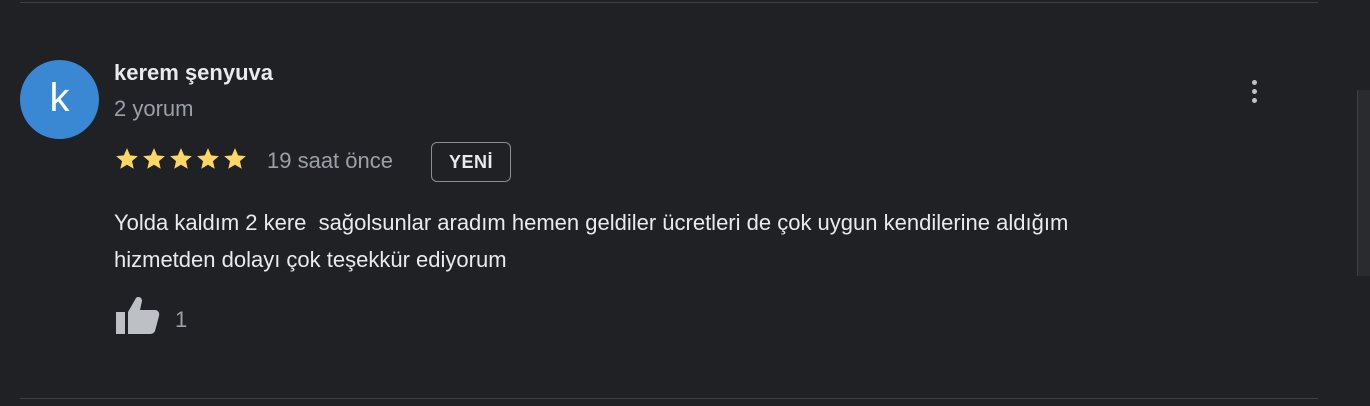 Image resolution: width=1370 pixels, height=406 pixels. I want to click on avatar: k, so click(59, 99).